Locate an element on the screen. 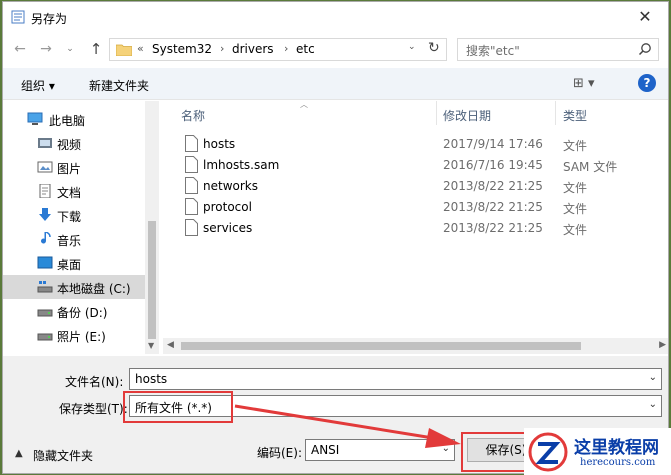  watermark-title: 这里教程网 is located at coordinates (616, 448).